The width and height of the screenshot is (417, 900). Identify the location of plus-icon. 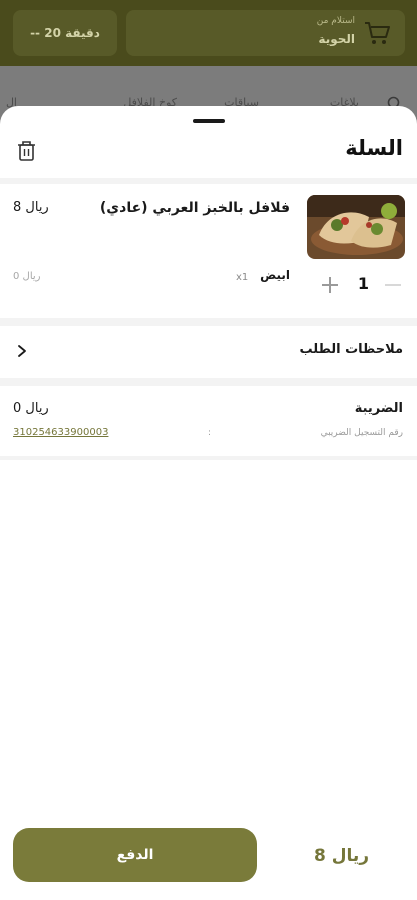
(330, 285).